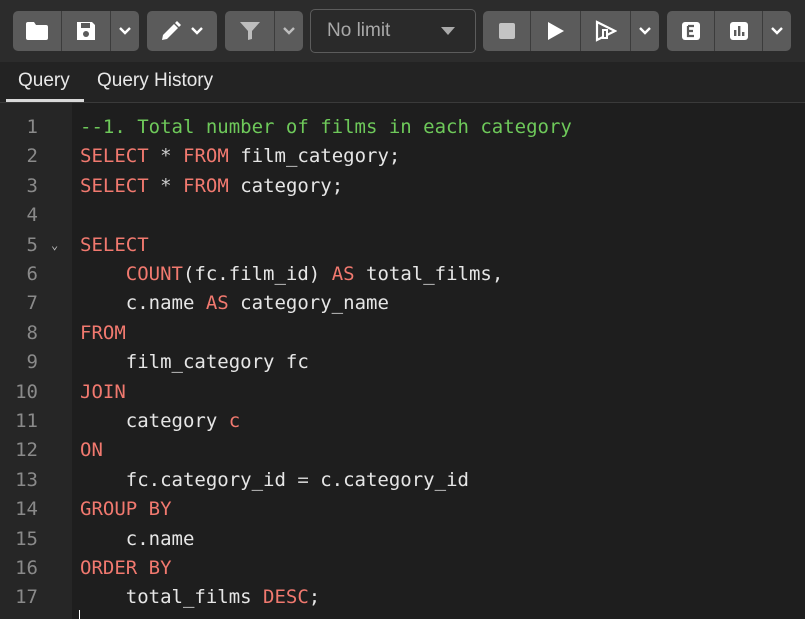 This screenshot has width=805, height=619. Describe the element at coordinates (26, 568) in the screenshot. I see `line-number: 16` at that location.